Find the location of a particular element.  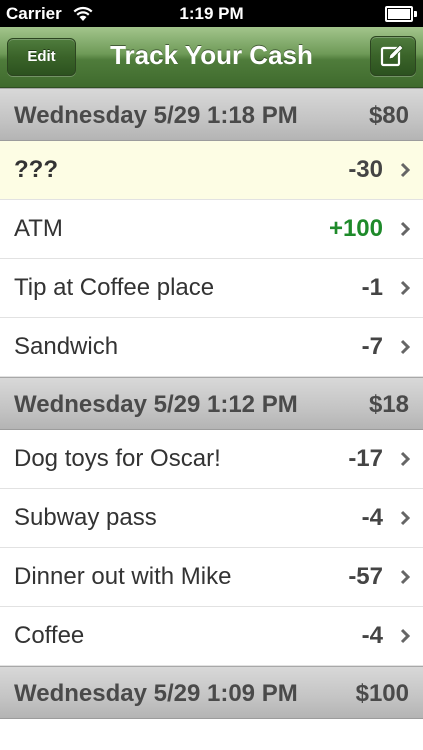

transaction-row: Sandwich -7 is located at coordinates (211, 347).